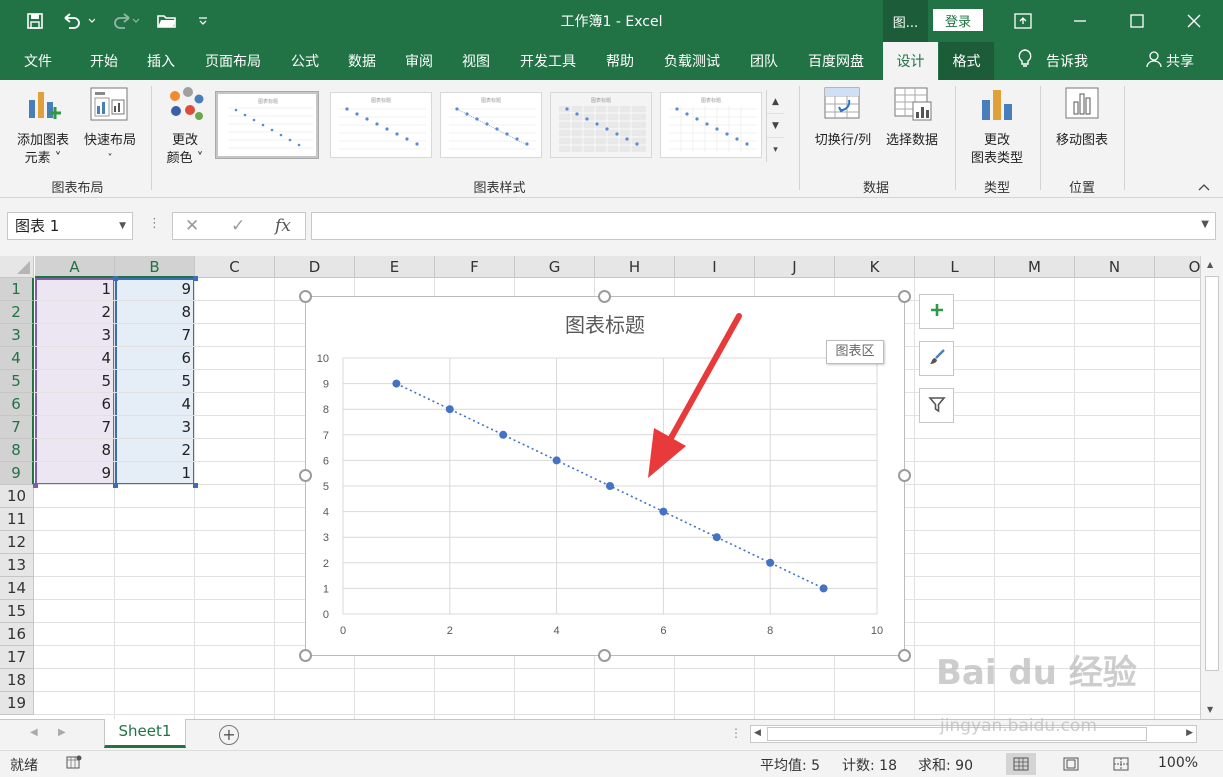  What do you see at coordinates (635, 267) in the screenshot?
I see `column-header-h: H` at bounding box center [635, 267].